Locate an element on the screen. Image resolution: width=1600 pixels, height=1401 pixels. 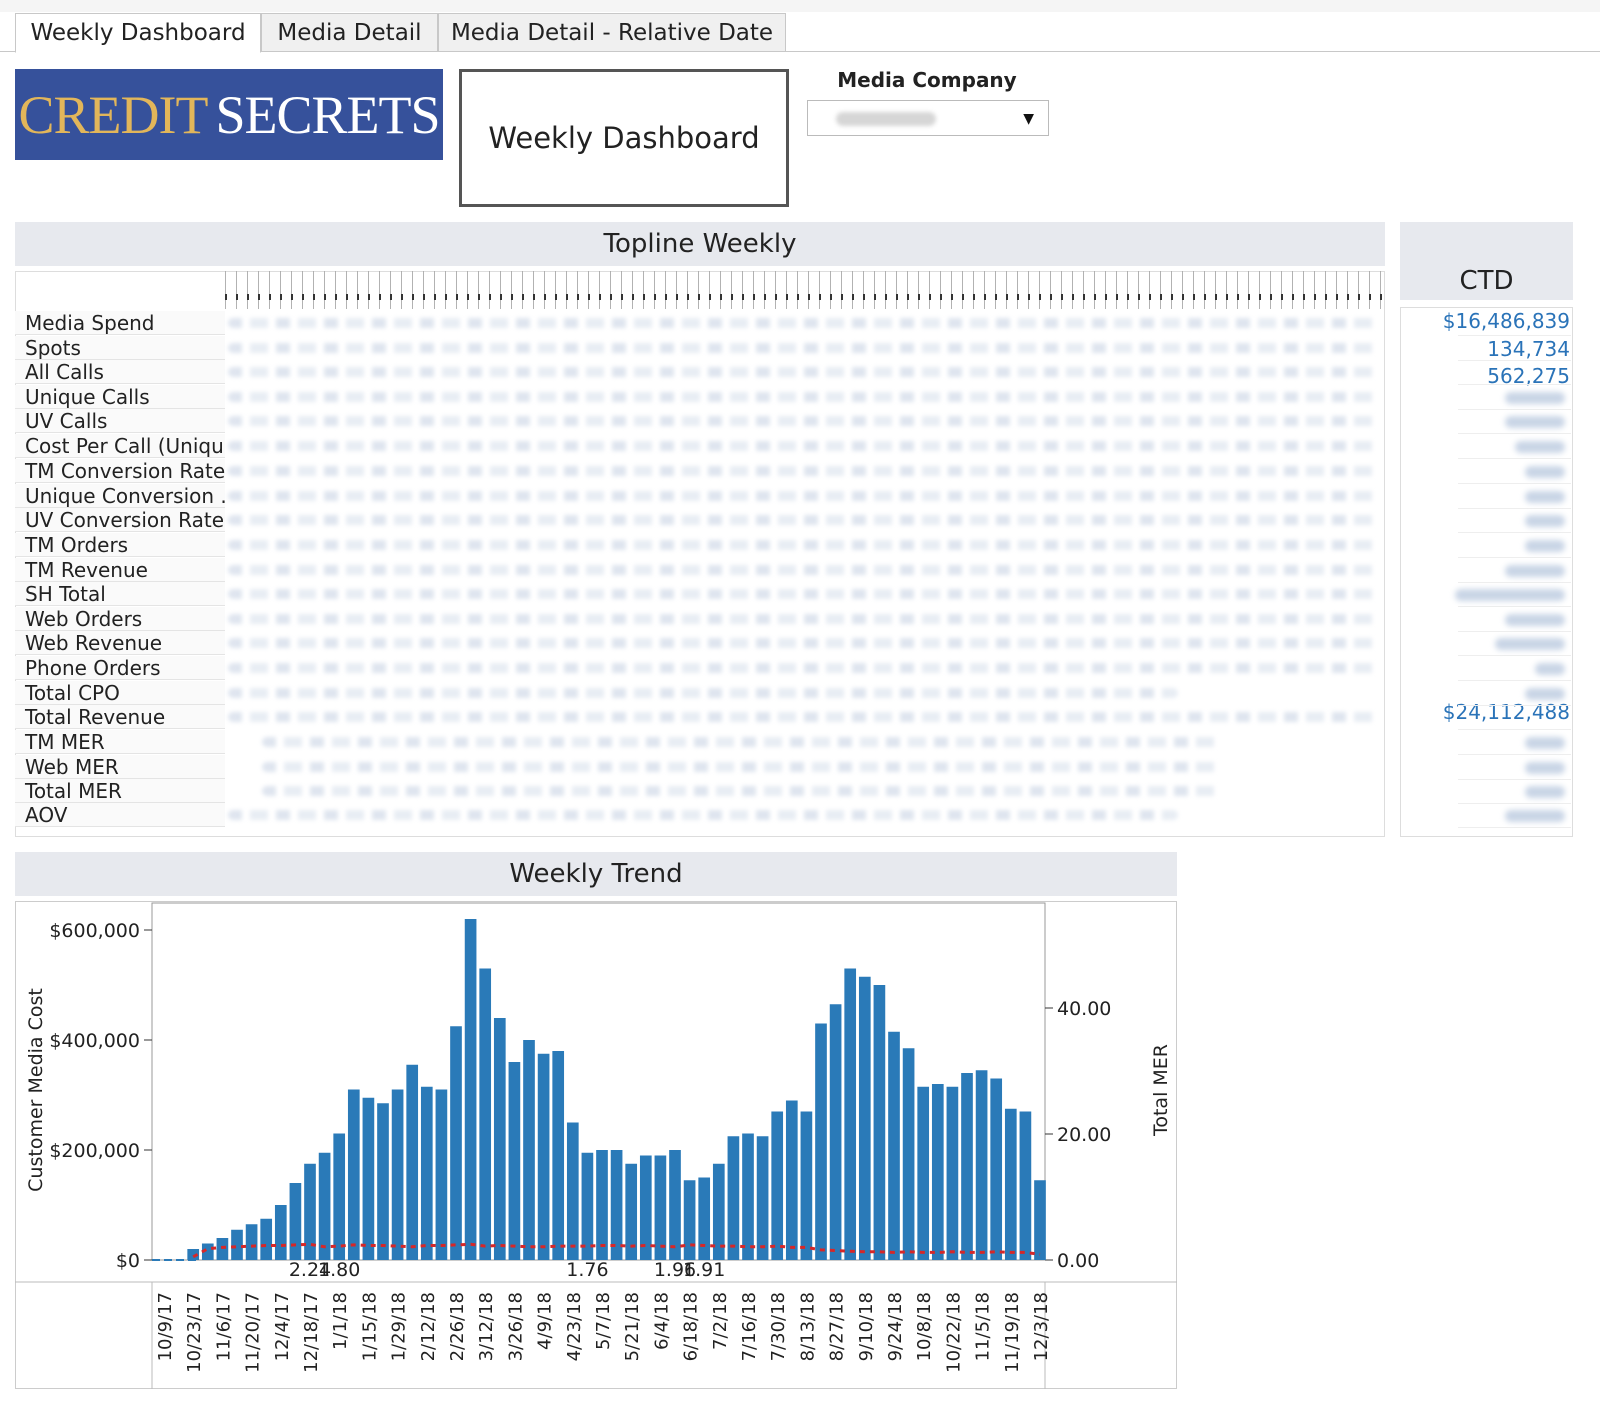
media-company-selected-value-redacted is located at coordinates (886, 119).